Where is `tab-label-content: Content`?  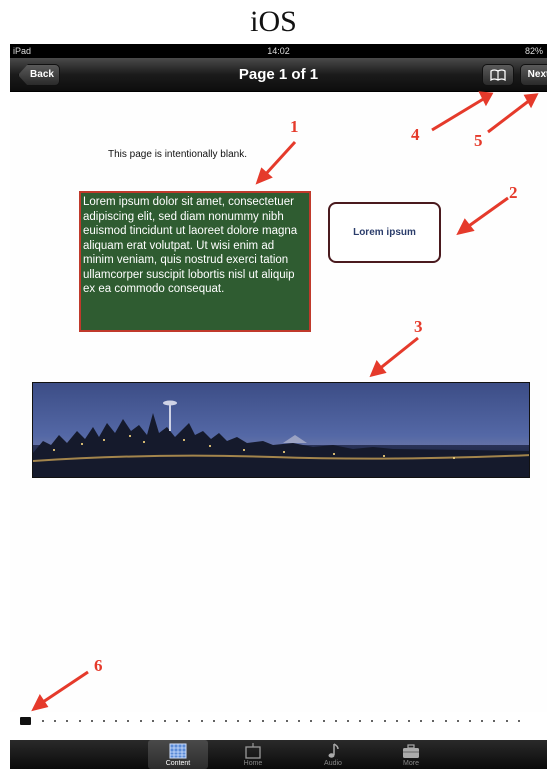 tab-label-content: Content is located at coordinates (178, 763).